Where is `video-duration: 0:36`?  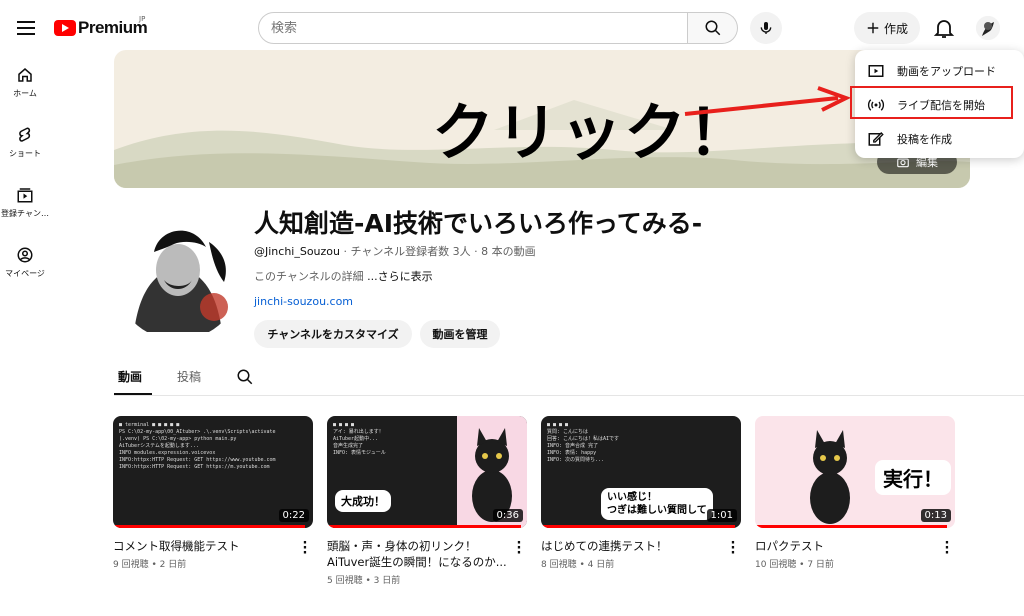 video-duration: 0:36 is located at coordinates (507, 515).